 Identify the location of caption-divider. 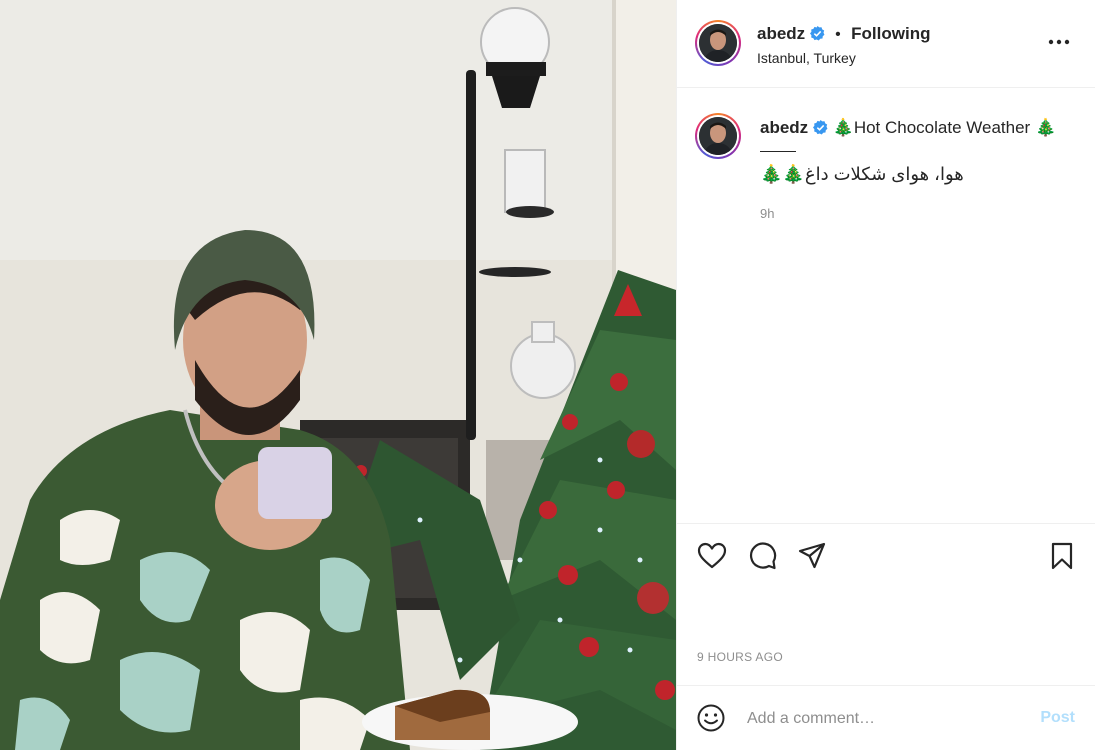
(778, 151).